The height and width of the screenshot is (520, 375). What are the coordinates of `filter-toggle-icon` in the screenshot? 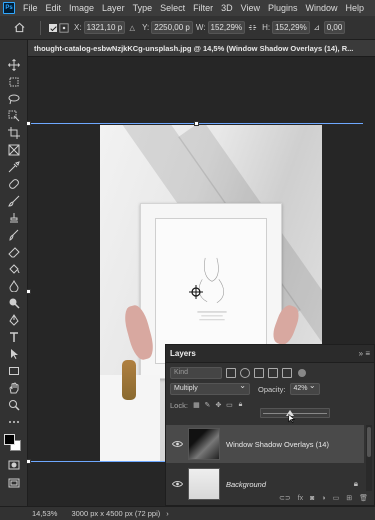 It's located at (302, 373).